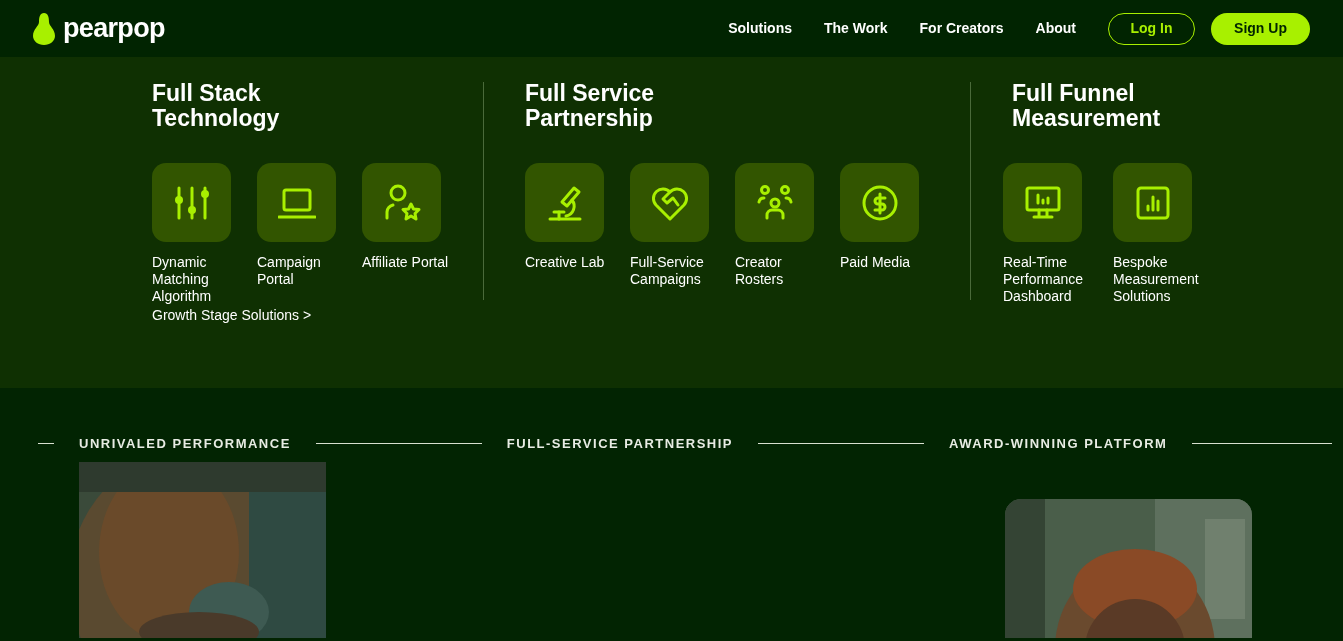 This screenshot has height=641, width=1343. What do you see at coordinates (232, 315) in the screenshot?
I see `growth-stage-link: Growth Stage Solutions >` at bounding box center [232, 315].